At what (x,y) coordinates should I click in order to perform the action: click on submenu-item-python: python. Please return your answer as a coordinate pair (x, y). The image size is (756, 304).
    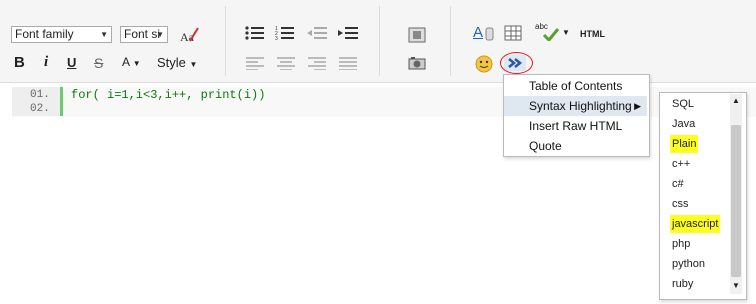
    Looking at the image, I should click on (688, 264).